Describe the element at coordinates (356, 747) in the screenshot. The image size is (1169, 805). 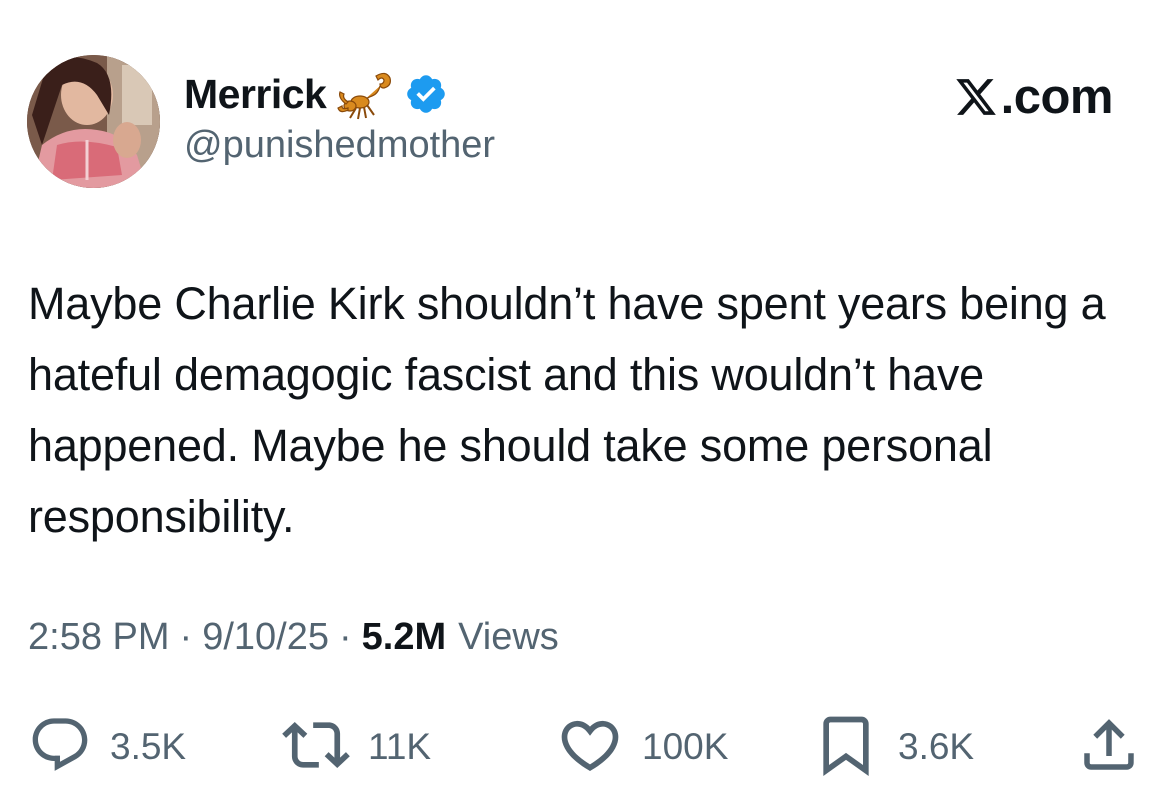
I see `repost-button: 11K` at that location.